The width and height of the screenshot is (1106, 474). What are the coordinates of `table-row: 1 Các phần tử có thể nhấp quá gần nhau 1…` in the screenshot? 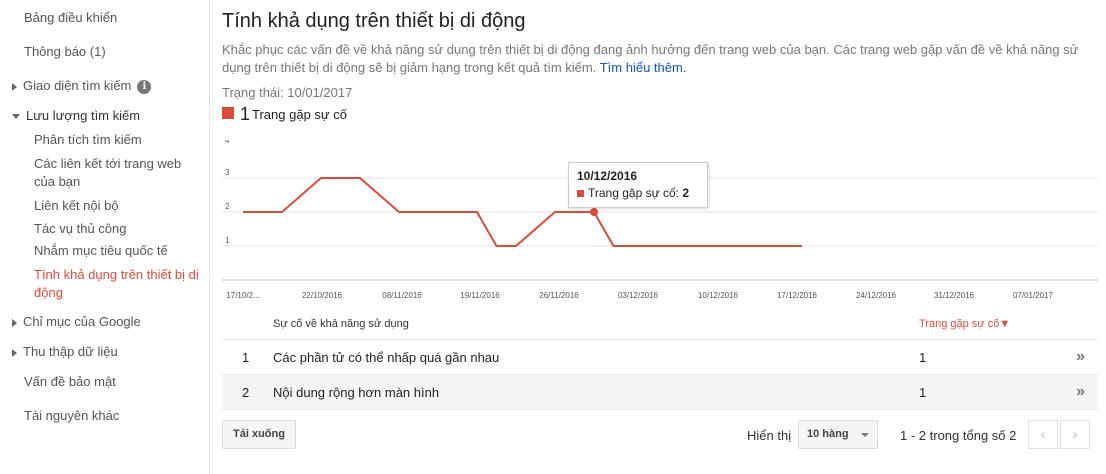 It's located at (660, 357).